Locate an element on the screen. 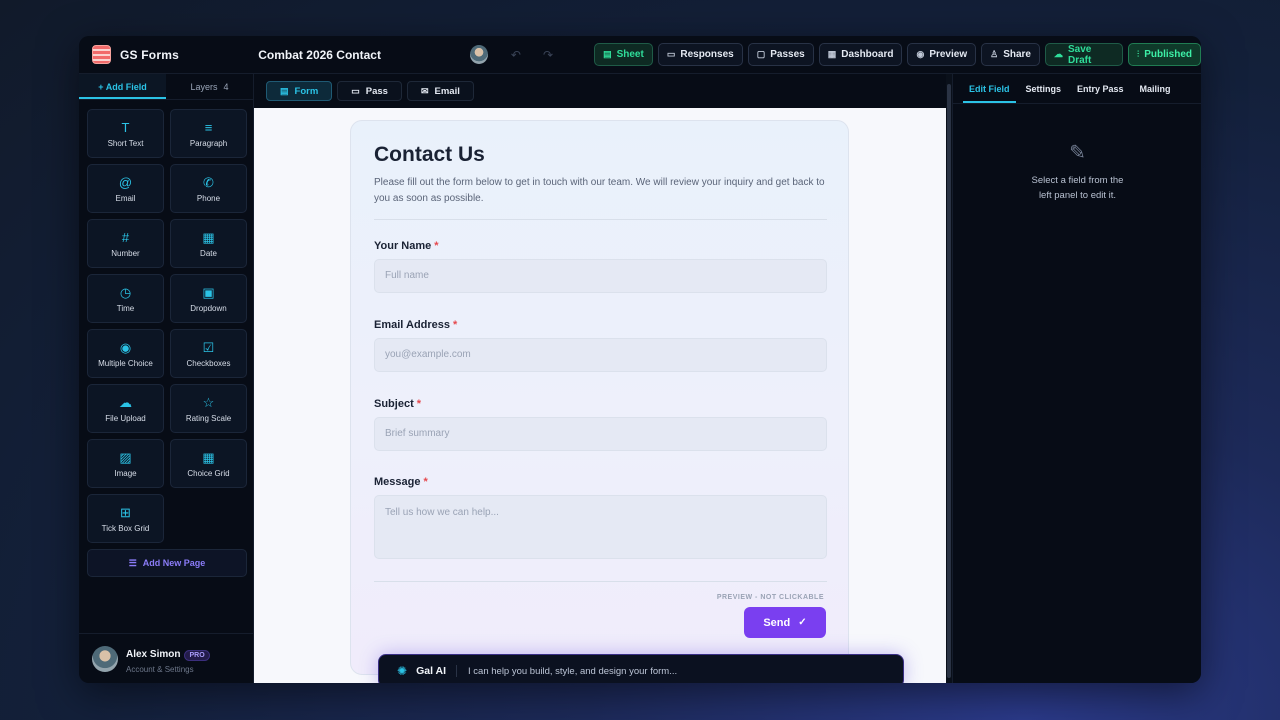 The height and width of the screenshot is (720, 1280). pages-icon: ☰ is located at coordinates (132, 562).